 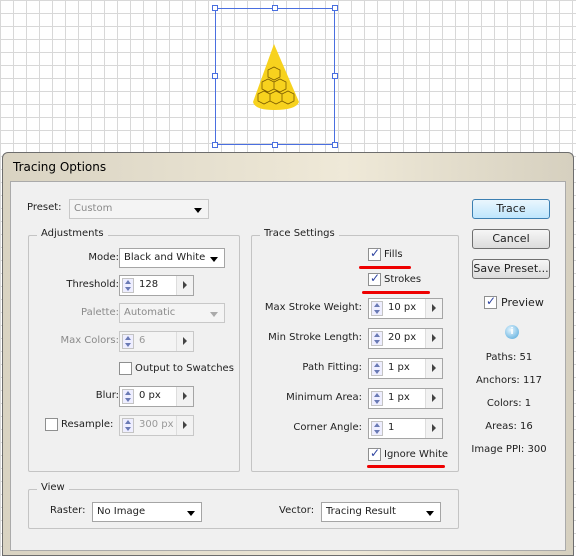 I want to click on palette-value: Automatic, so click(x=150, y=312).